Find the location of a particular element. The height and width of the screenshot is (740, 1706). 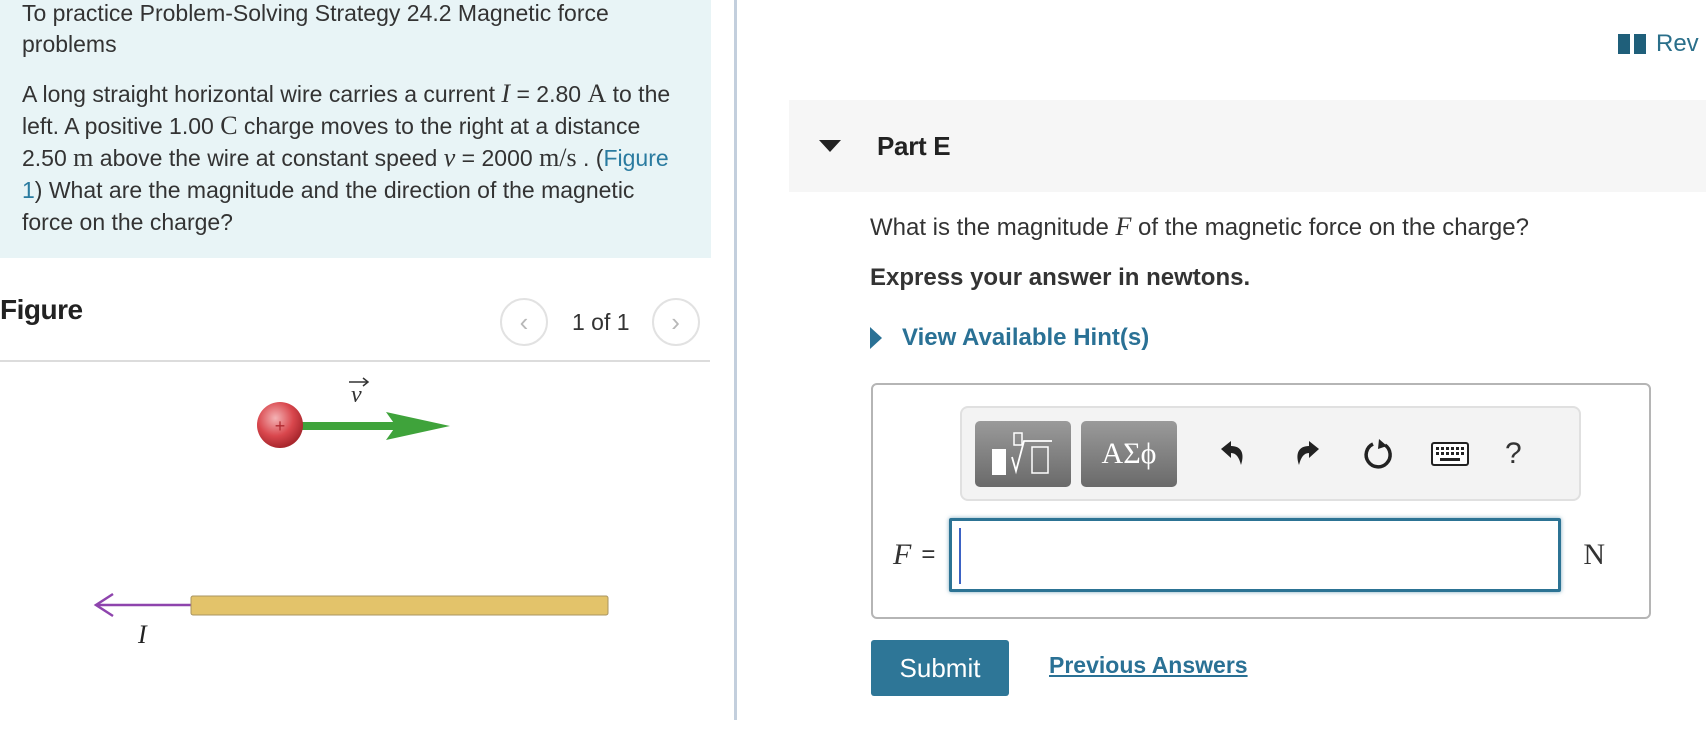

keyboard-button is located at coordinates (1450, 454).